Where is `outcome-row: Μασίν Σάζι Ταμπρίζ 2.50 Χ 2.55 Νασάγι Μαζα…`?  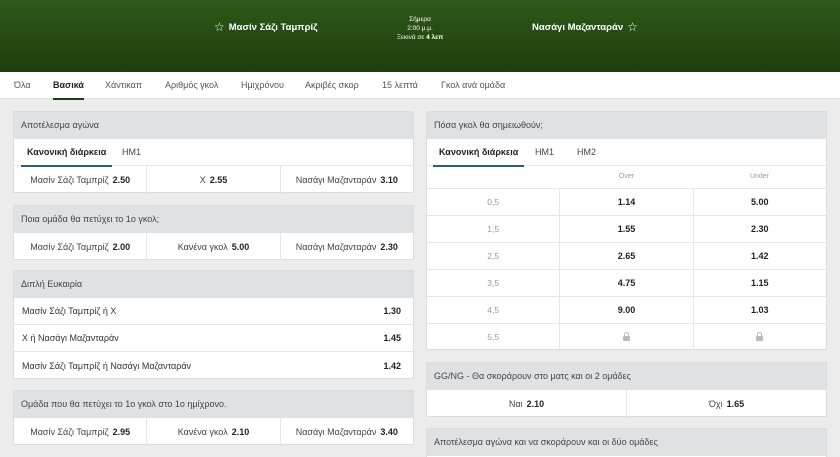 outcome-row: Μασίν Σάζι Ταμπρίζ 2.50 Χ 2.55 Νασάγι Μαζα… is located at coordinates (213, 179).